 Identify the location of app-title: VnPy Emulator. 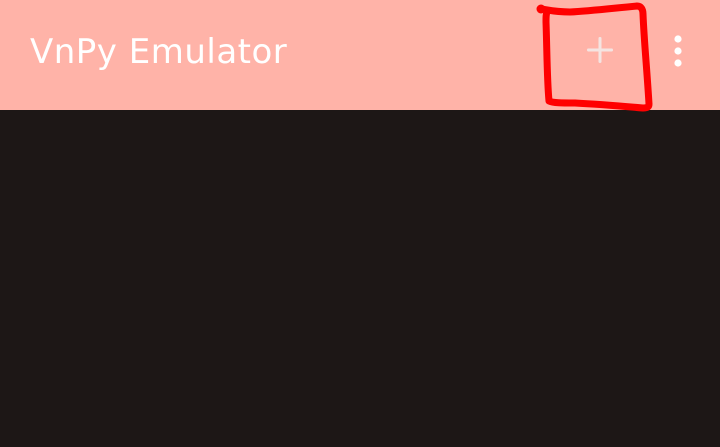
(159, 52).